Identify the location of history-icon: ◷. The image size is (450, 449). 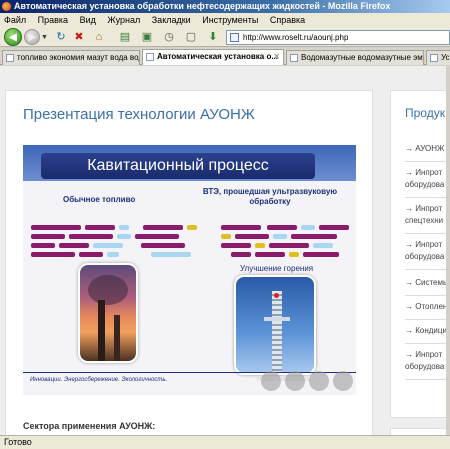
(169, 37).